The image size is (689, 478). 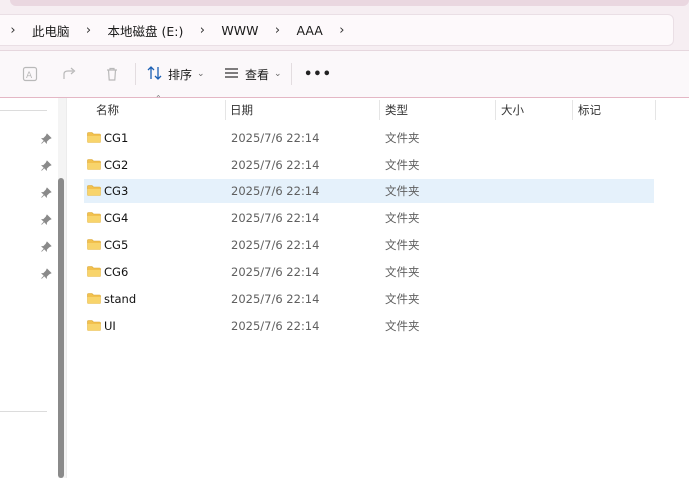 I want to click on file-name: CG5, so click(x=116, y=245).